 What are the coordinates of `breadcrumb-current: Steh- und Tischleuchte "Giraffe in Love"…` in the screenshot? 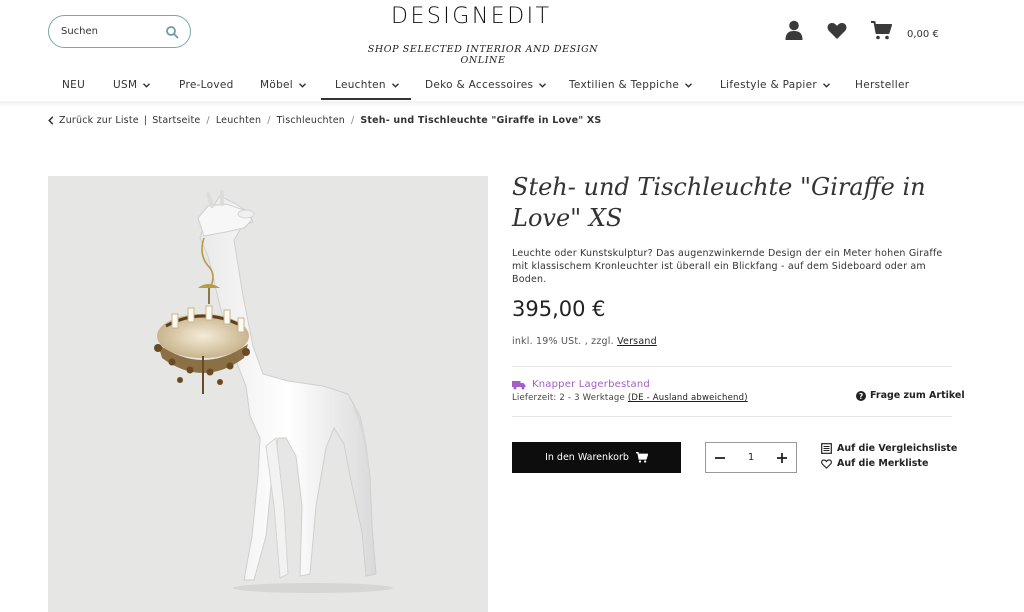 It's located at (481, 120).